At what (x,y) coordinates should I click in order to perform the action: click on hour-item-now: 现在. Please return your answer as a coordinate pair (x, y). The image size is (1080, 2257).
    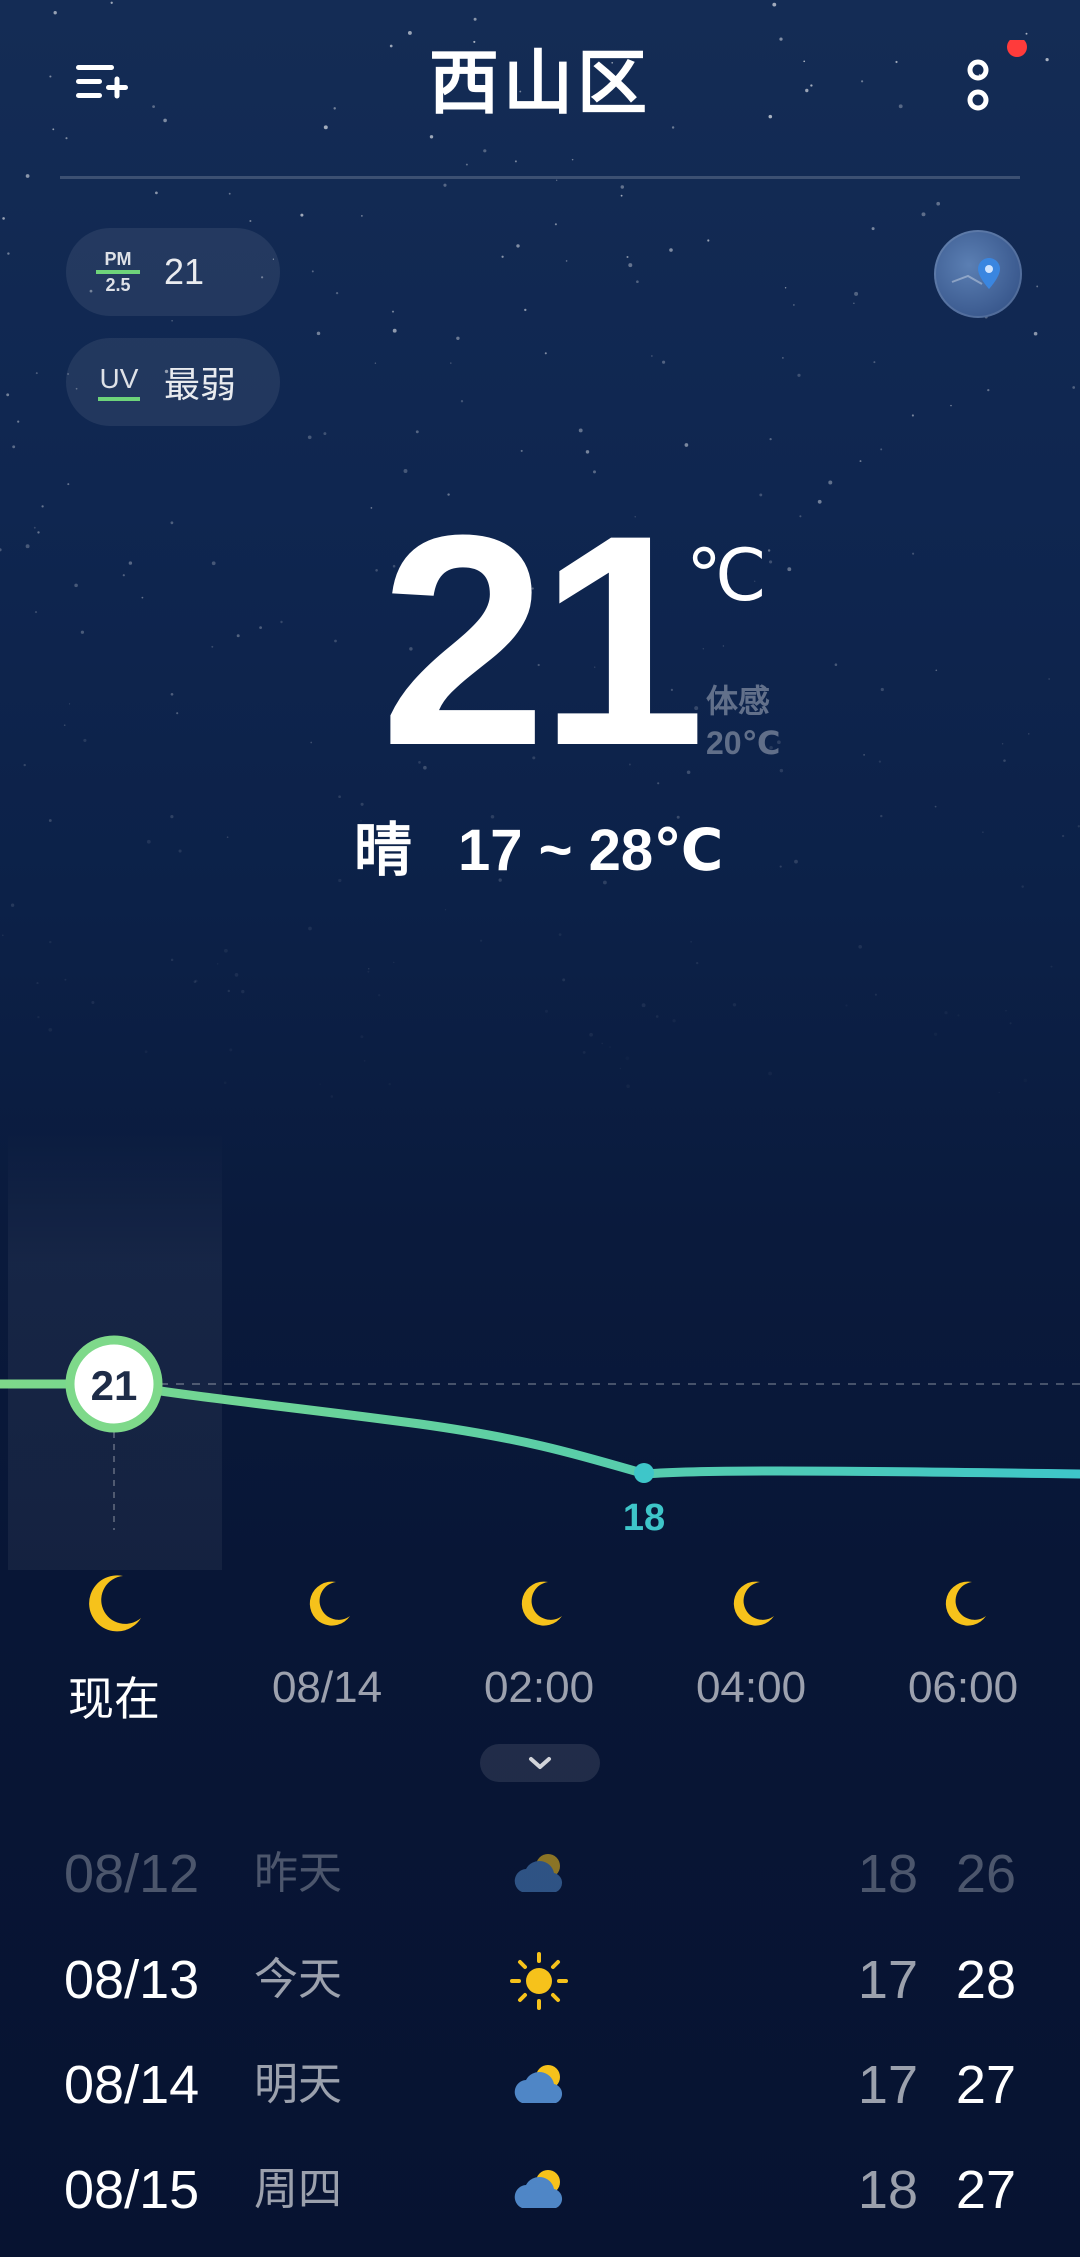
    Looking at the image, I should click on (114, 1648).